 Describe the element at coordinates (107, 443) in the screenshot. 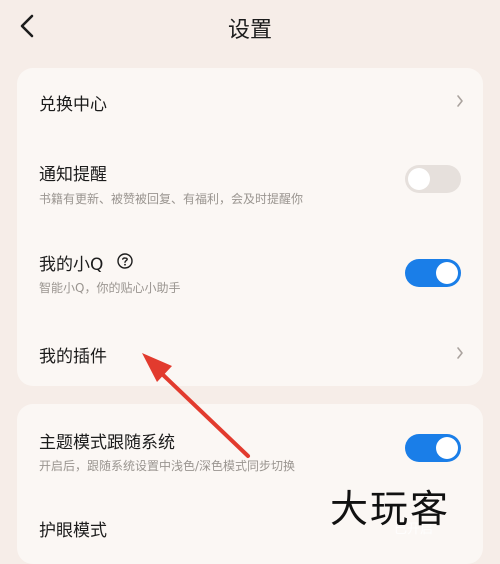

I see `theme-follow-system-label: 主题模式跟随系统` at that location.